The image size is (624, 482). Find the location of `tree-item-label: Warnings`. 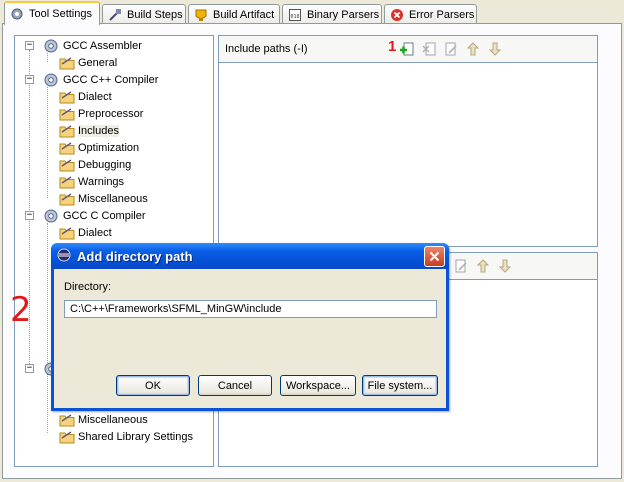

tree-item-label: Warnings is located at coordinates (101, 181).